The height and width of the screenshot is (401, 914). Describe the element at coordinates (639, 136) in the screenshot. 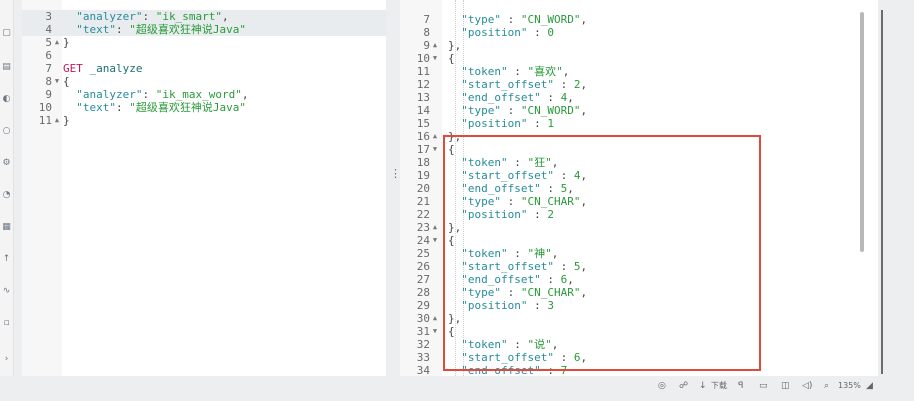

I see `code-line: 16 ▲},` at that location.